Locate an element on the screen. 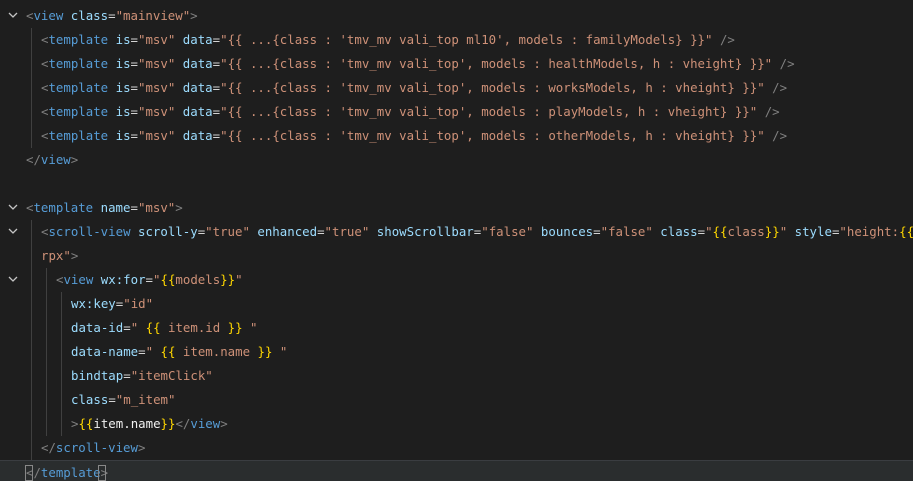 The height and width of the screenshot is (481, 913). code-text: class="m_item" is located at coordinates (123, 400).